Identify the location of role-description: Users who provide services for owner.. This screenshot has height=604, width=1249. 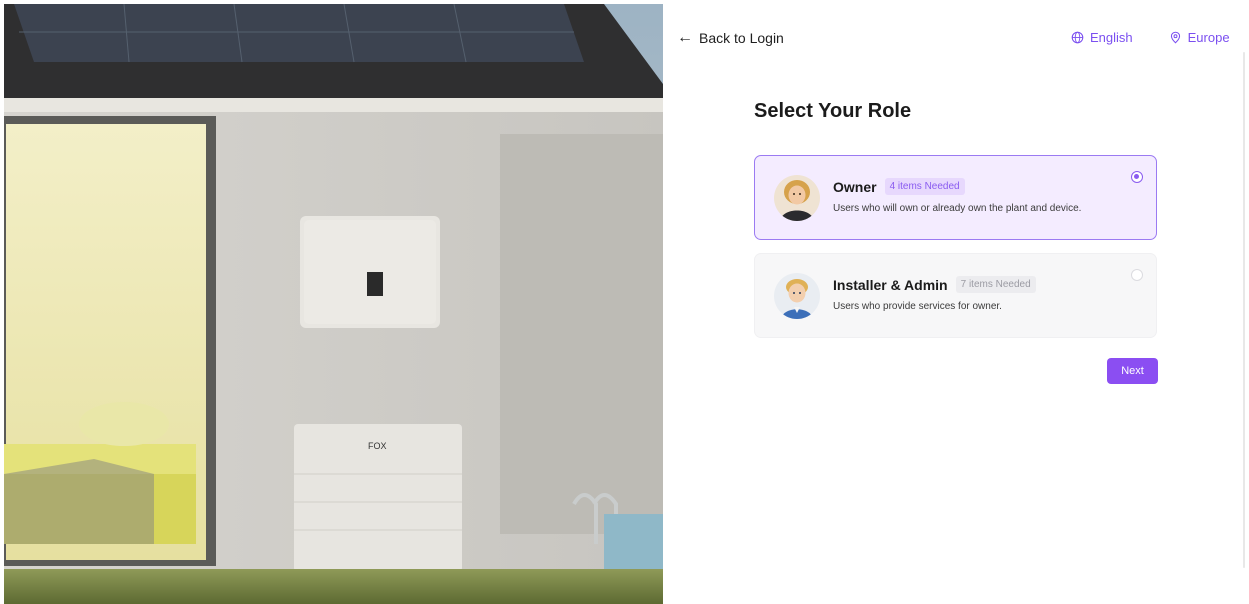
(917, 306).